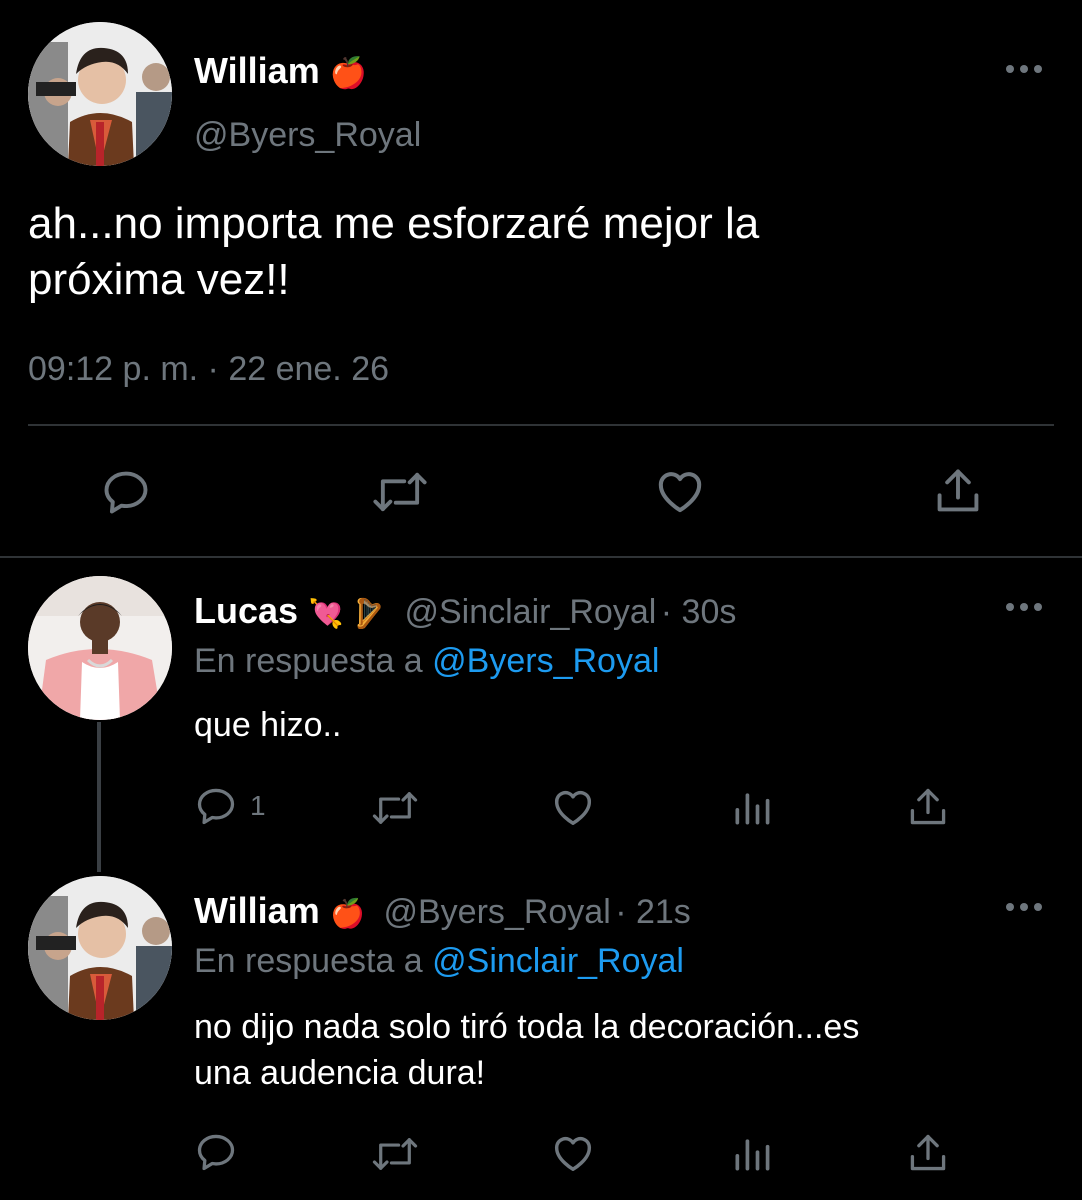 This screenshot has width=1082, height=1200. Describe the element at coordinates (653, 912) in the screenshot. I see `reply-time: · 21s` at that location.